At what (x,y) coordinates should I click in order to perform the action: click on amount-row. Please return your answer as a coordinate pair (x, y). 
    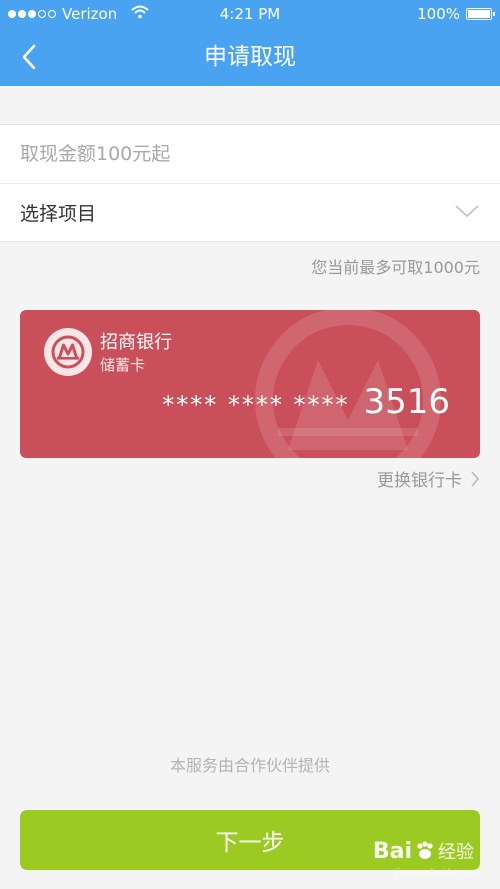
    Looking at the image, I should click on (250, 154).